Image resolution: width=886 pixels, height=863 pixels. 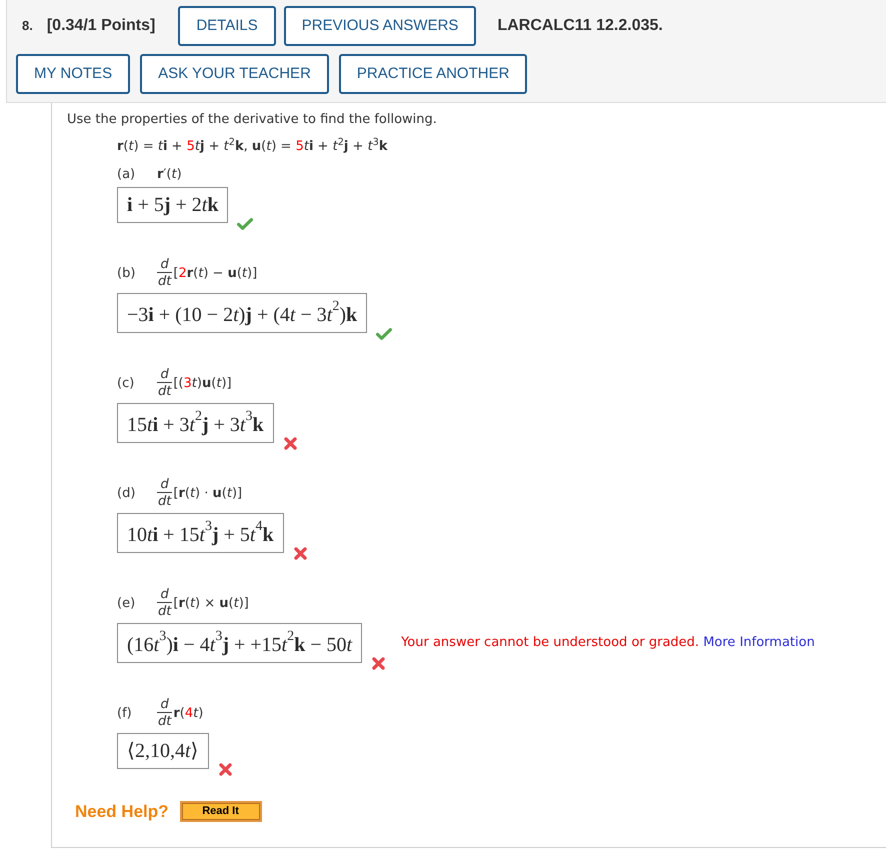 What do you see at coordinates (207, 493) in the screenshot?
I see `part-expression: [r(t) · u(t)]` at bounding box center [207, 493].